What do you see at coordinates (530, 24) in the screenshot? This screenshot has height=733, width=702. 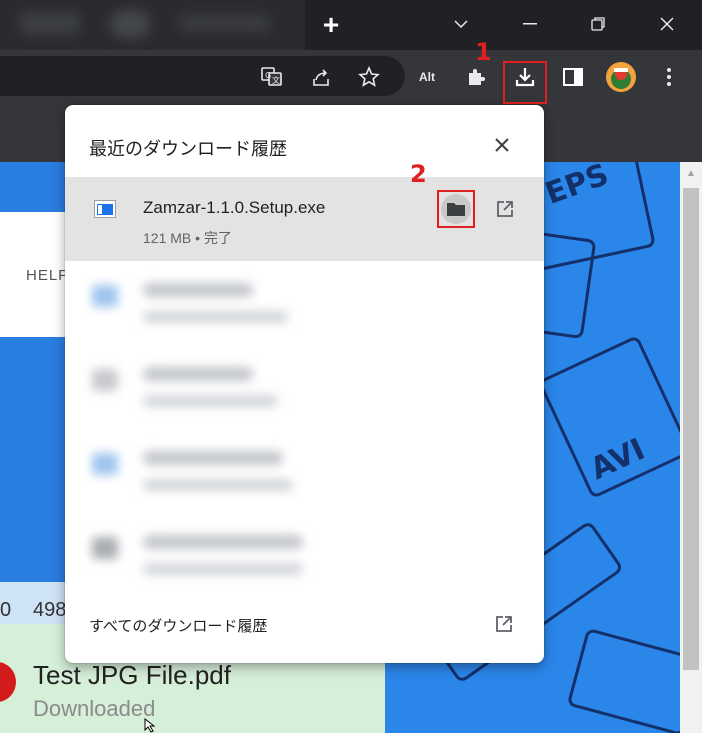 I see `minimize-icon` at bounding box center [530, 24].